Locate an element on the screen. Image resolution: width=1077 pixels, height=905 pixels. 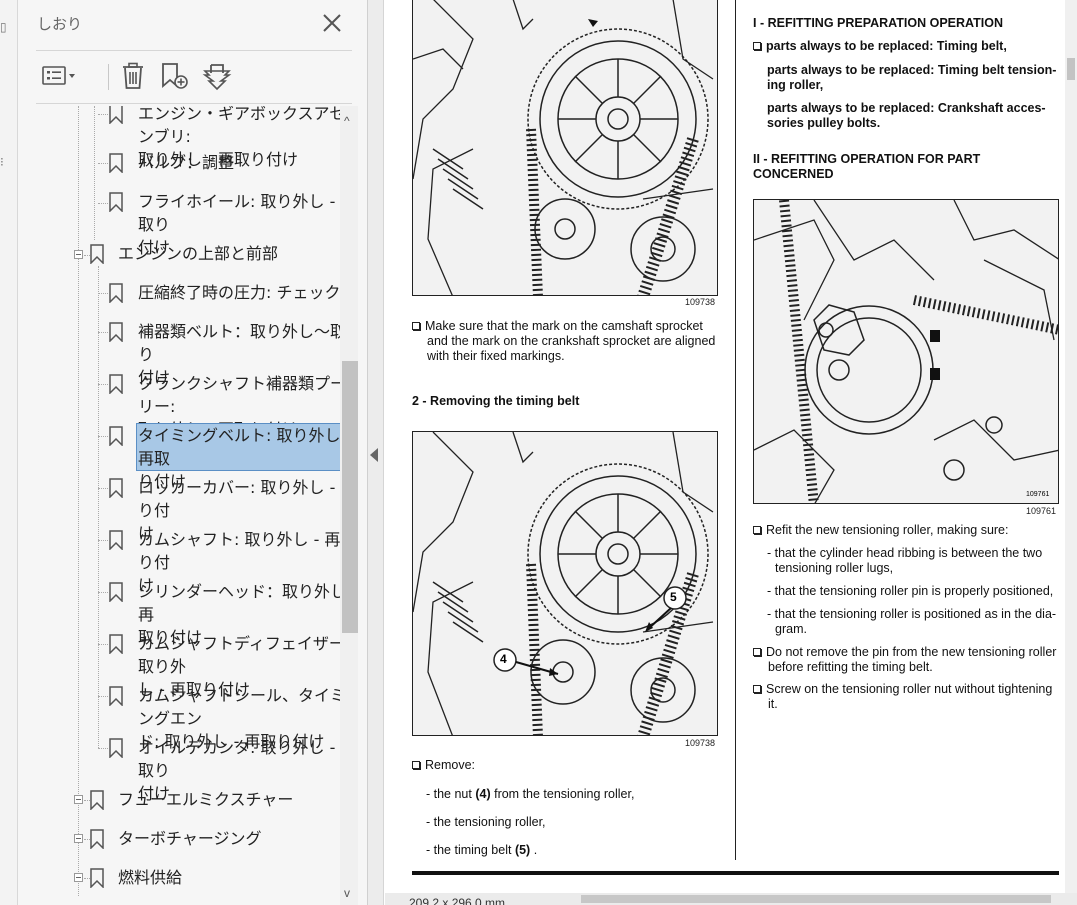
bookmark-item: ターボチャージング is located at coordinates (230, 838).